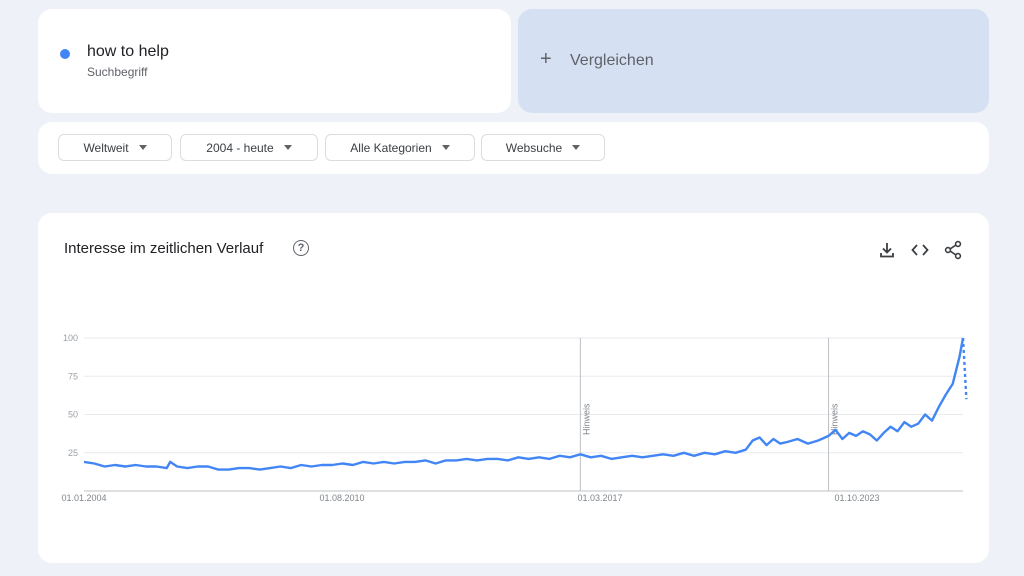  What do you see at coordinates (274, 61) in the screenshot?
I see `search-term-card: how to help Suchbegriff` at bounding box center [274, 61].